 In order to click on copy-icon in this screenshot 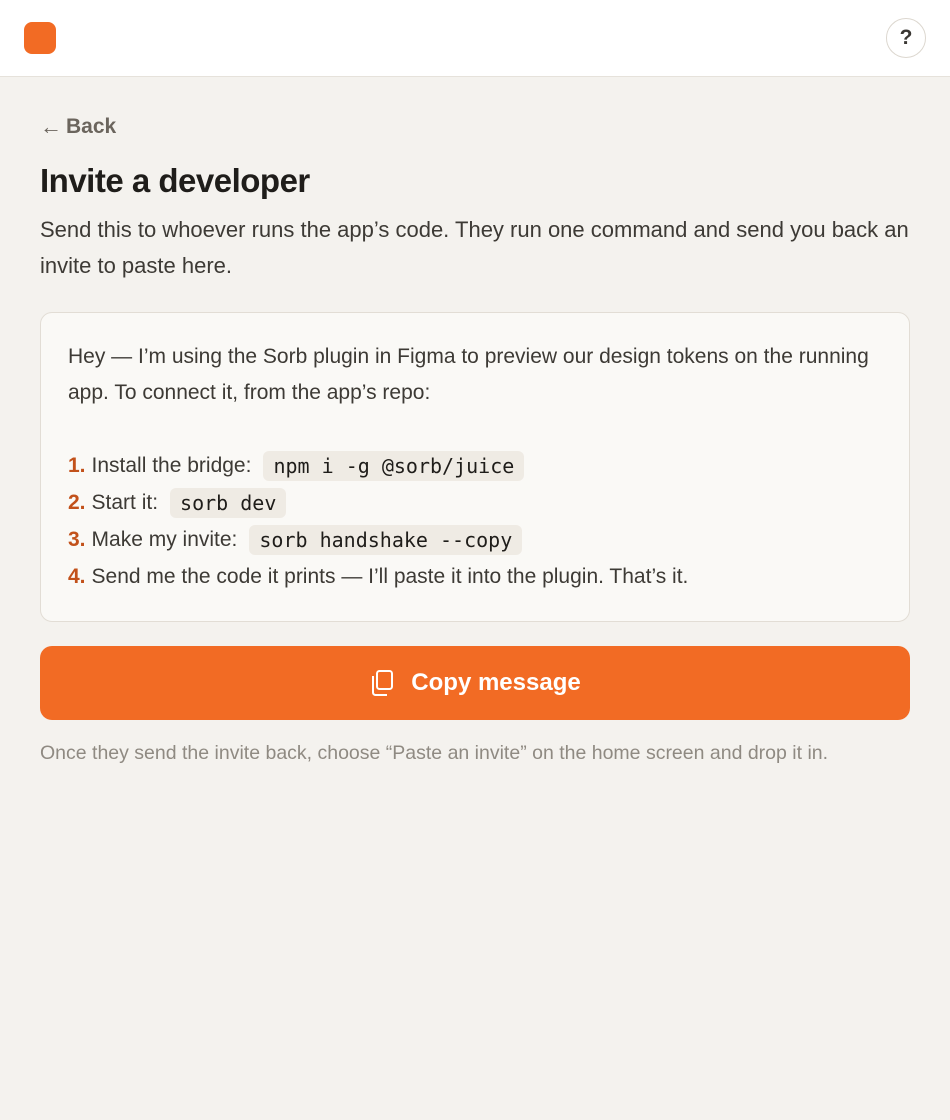, I will do `click(383, 683)`.